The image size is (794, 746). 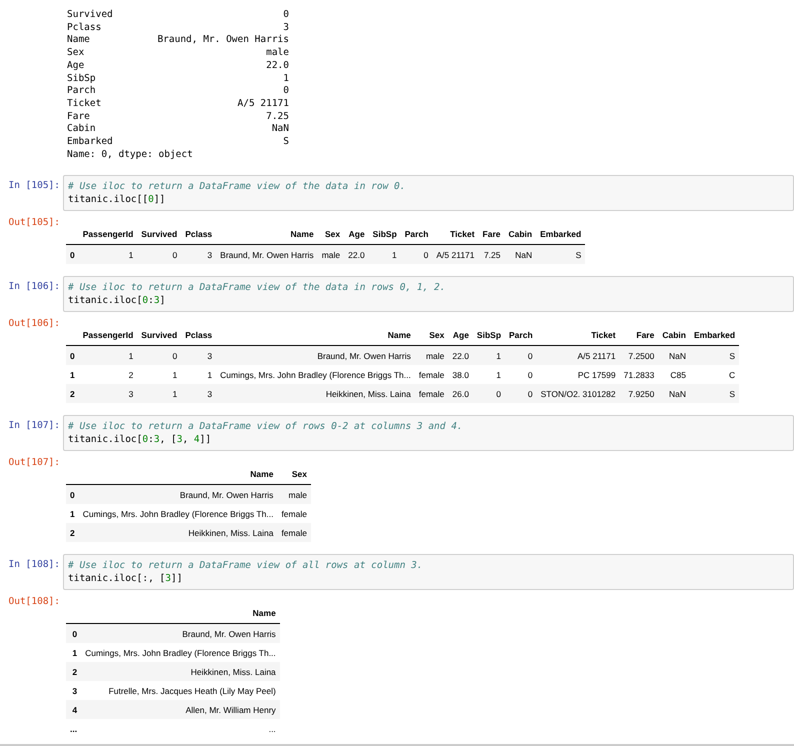 I want to click on table-cell: Futrelle, Mrs. Jacques Heath (Lily May Peel), so click(x=180, y=690).